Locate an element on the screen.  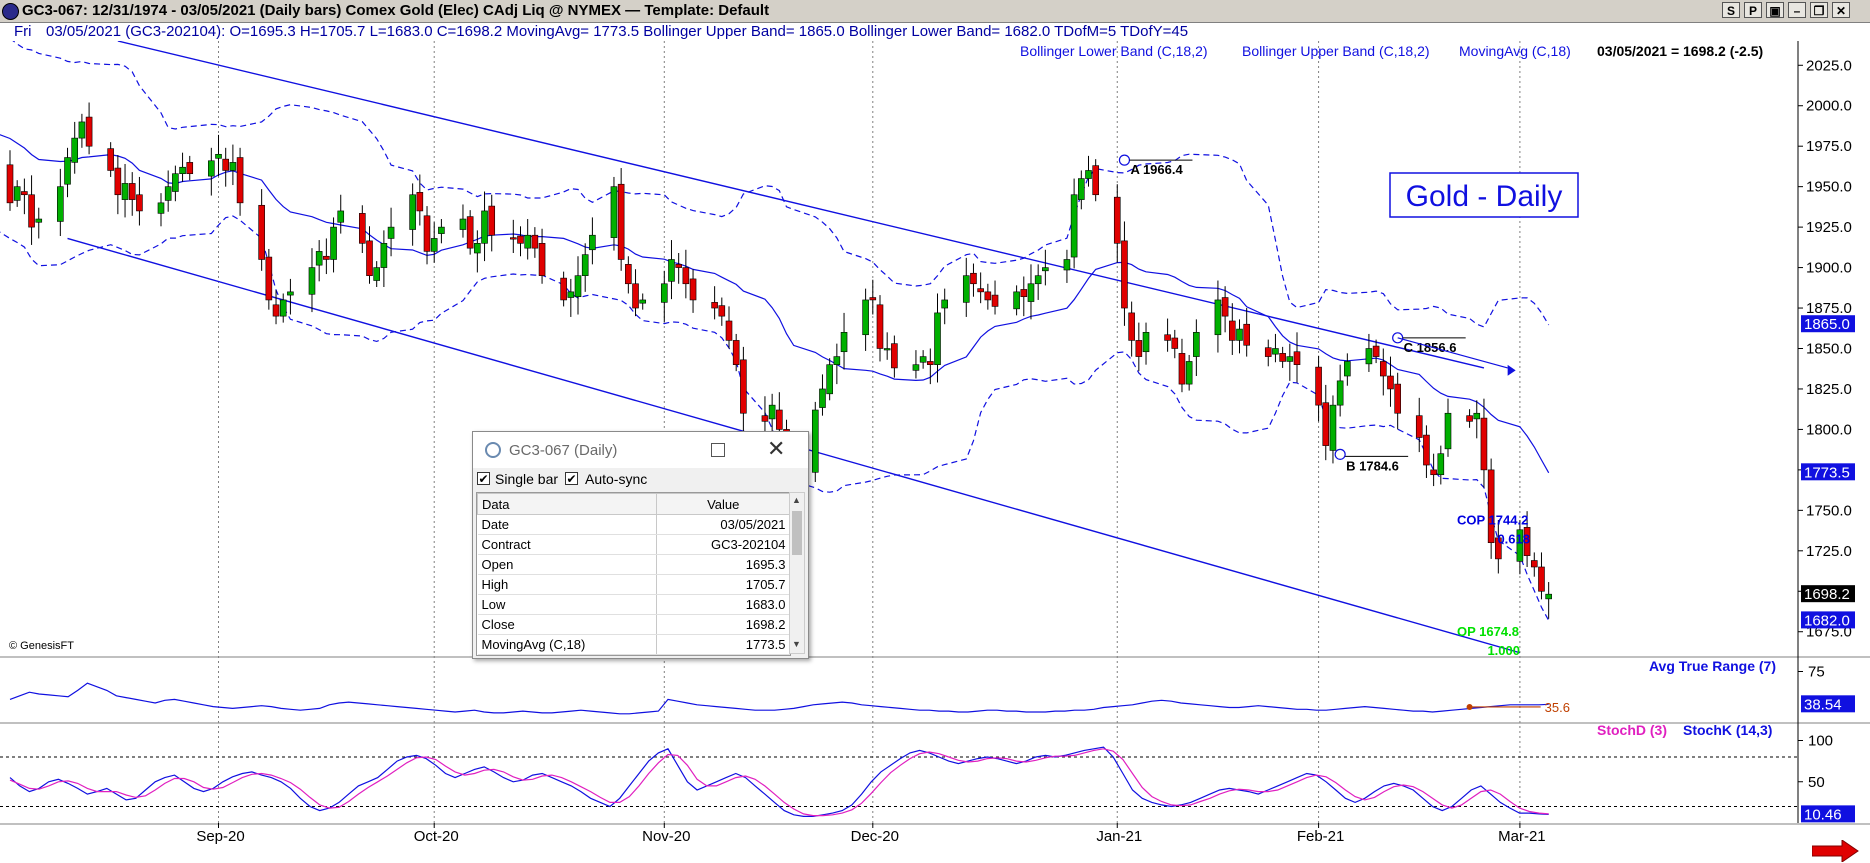
close-button: ✕ is located at coordinates (1841, 10).